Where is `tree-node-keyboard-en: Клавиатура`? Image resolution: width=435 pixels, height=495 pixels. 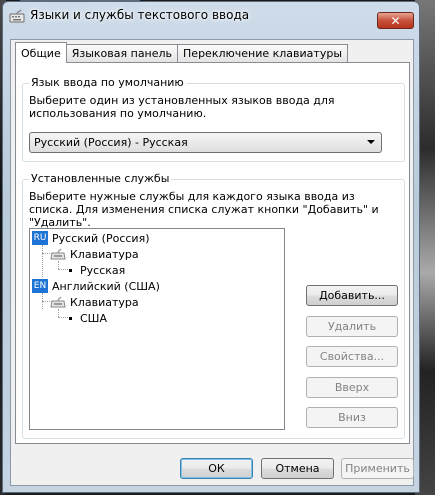
tree-node-keyboard-en: Клавиатура is located at coordinates (94, 302).